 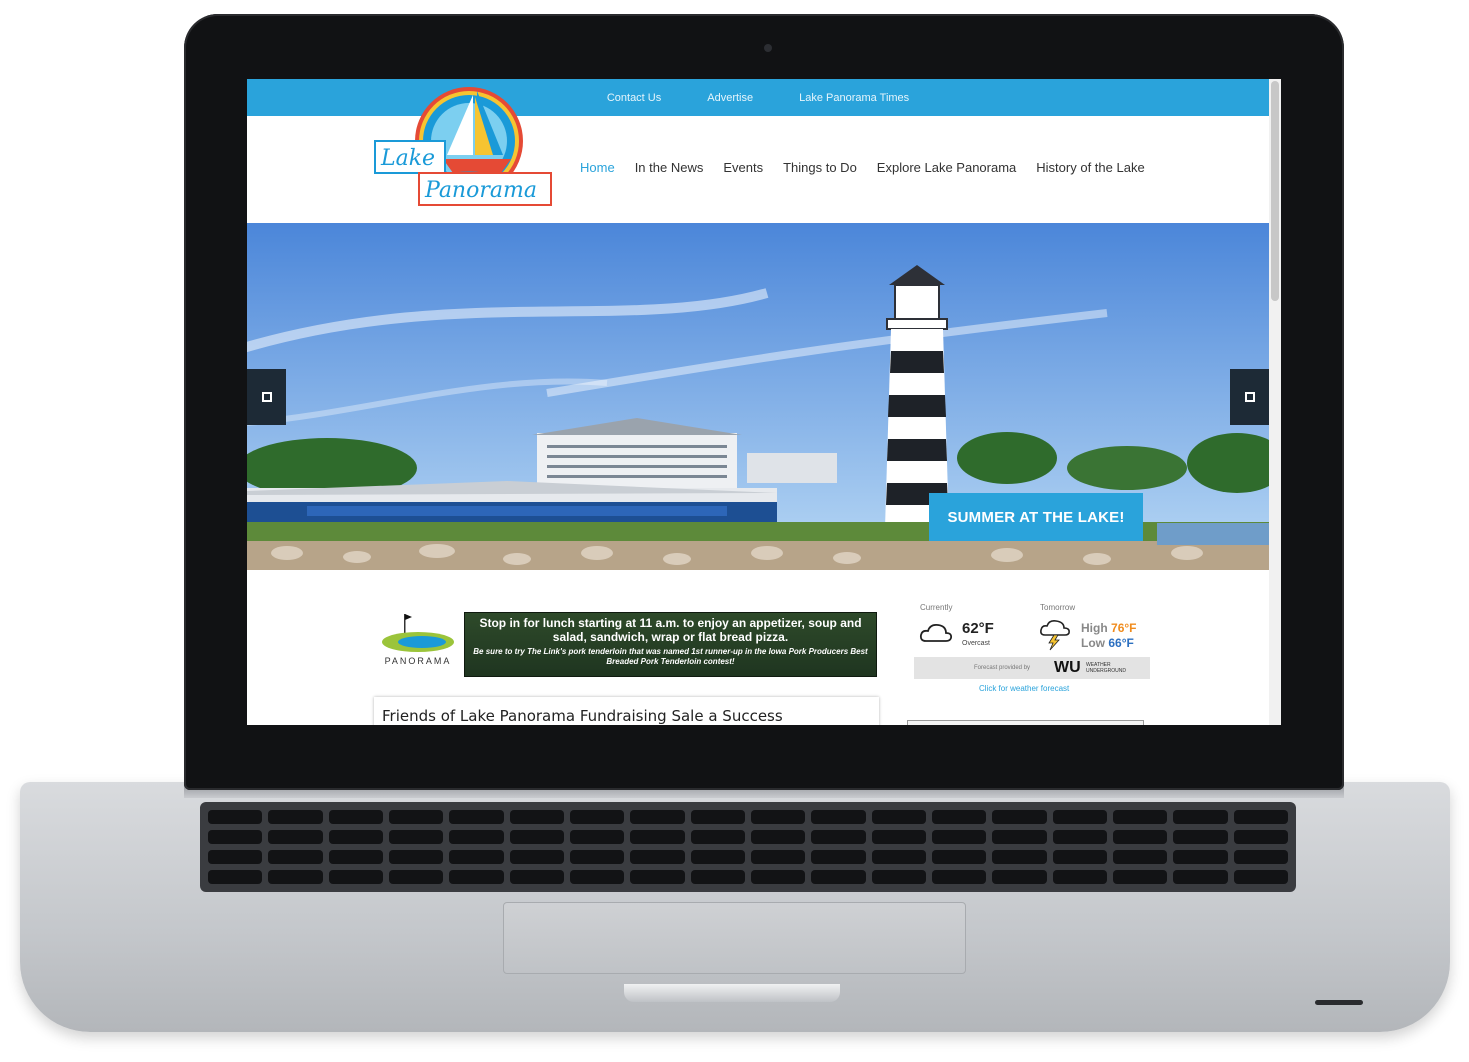 I want to click on nav-item-things-to-do: Things to Do, so click(x=820, y=167).